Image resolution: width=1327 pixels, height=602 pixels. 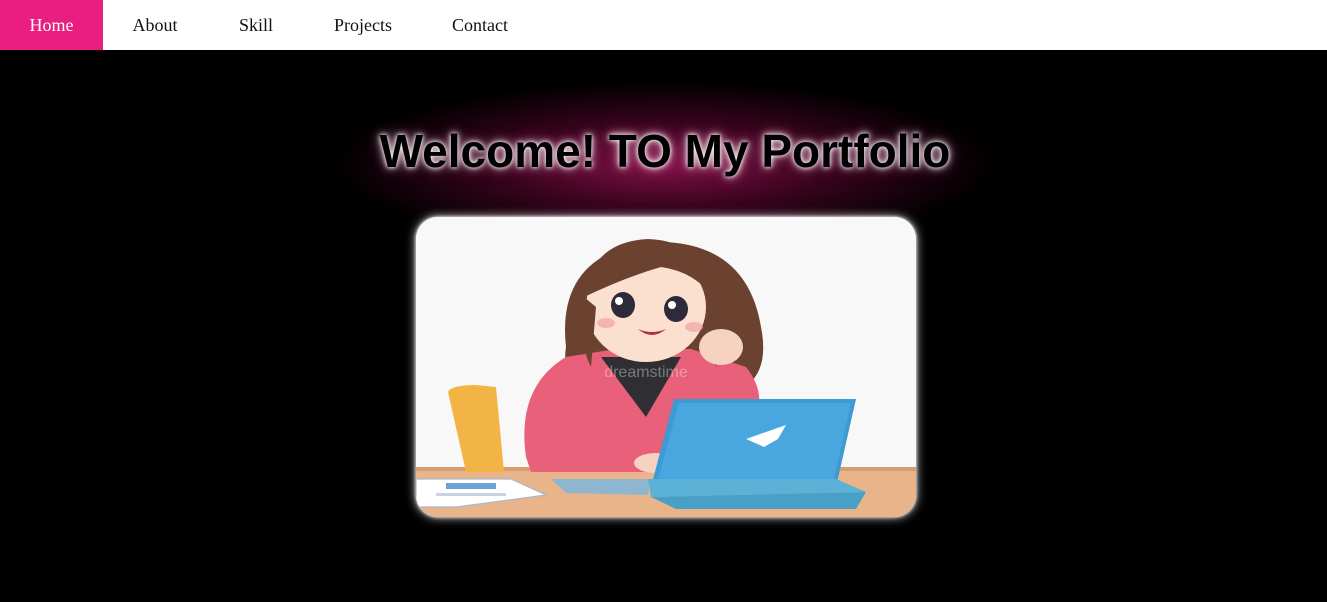 I want to click on hero-title: Welcome! TO My Portfolio, so click(x=665, y=151).